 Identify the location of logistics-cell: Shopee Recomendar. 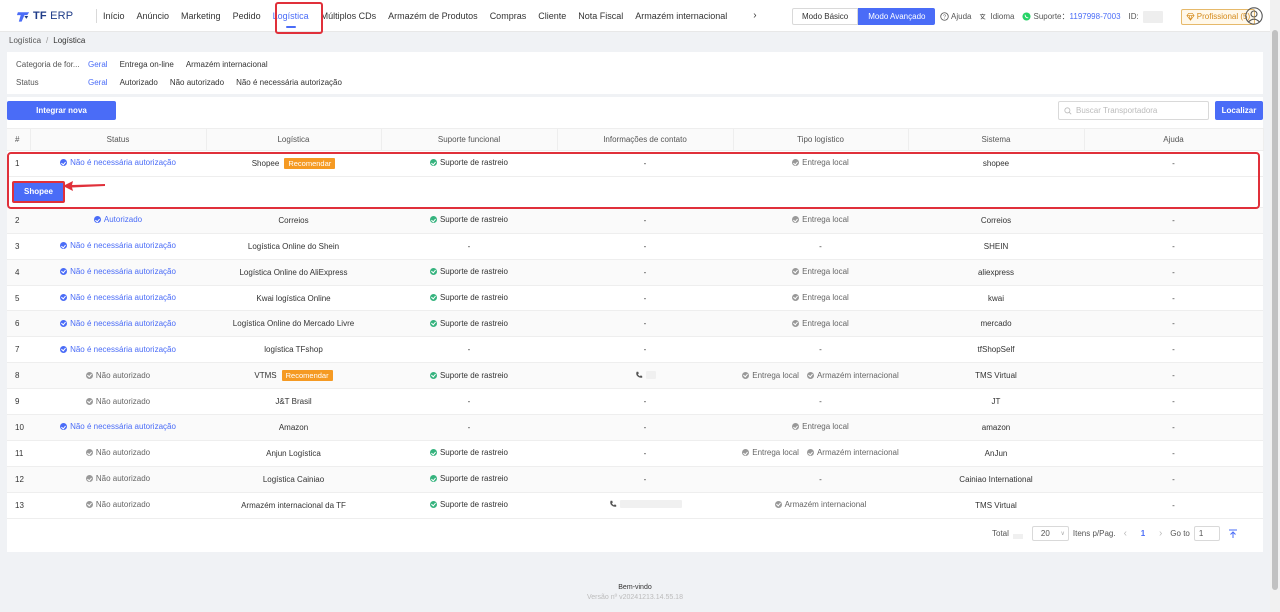
(293, 163).